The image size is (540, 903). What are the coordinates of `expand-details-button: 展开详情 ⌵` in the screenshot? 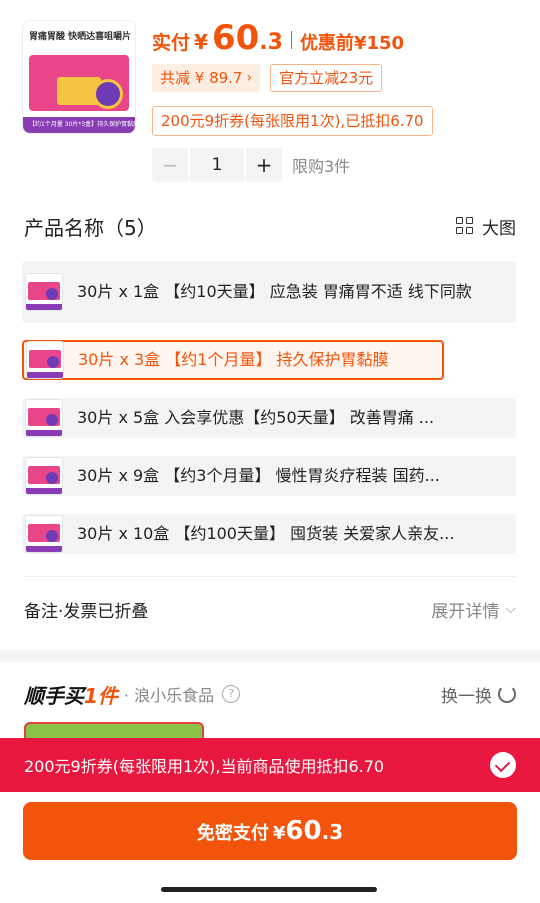 It's located at (473, 609).